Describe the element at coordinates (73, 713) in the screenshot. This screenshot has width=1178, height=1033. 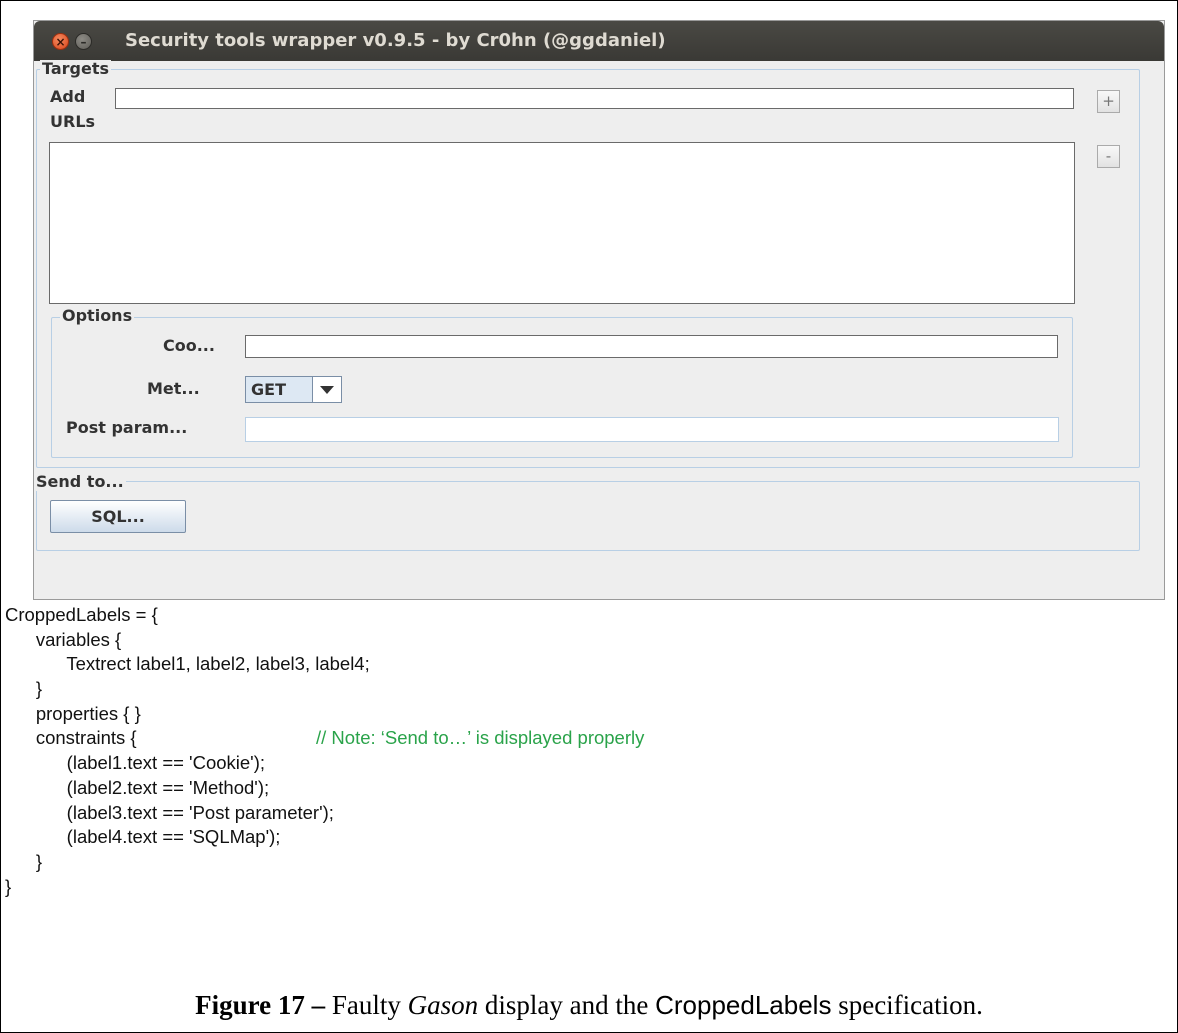
I see `code-line: properties { }` at that location.